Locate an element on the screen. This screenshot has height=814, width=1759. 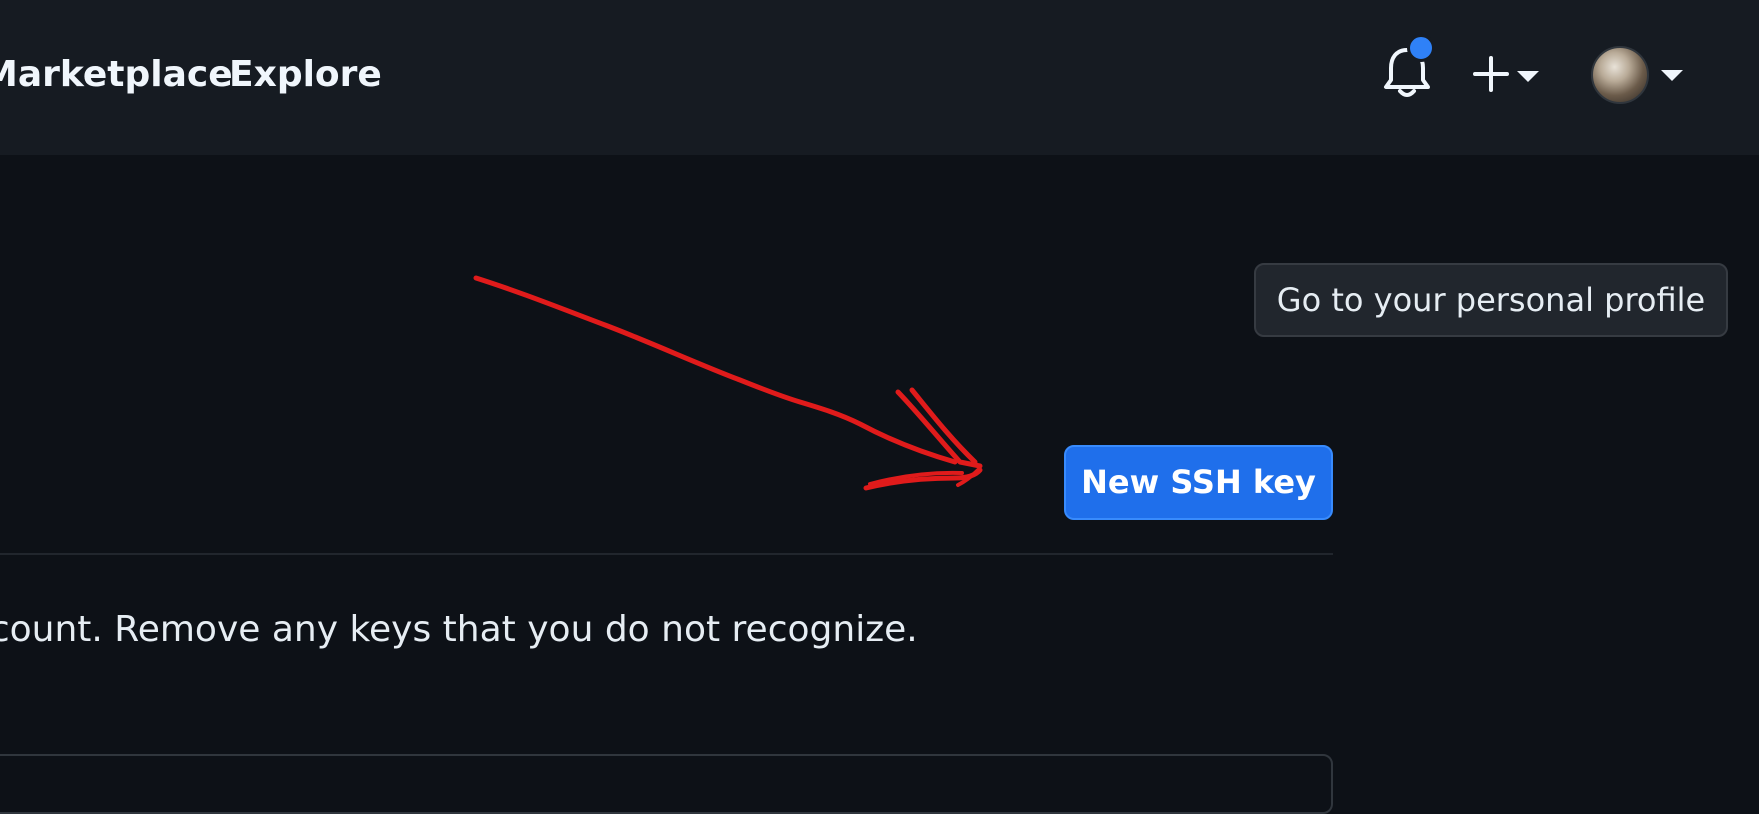
nav-link-explore: Explore is located at coordinates (305, 75).